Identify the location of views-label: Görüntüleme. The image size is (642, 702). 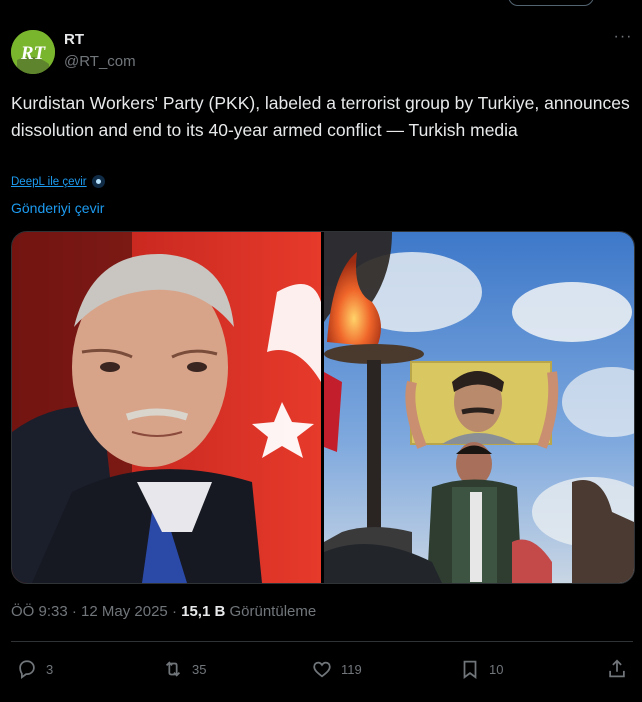
(271, 611).